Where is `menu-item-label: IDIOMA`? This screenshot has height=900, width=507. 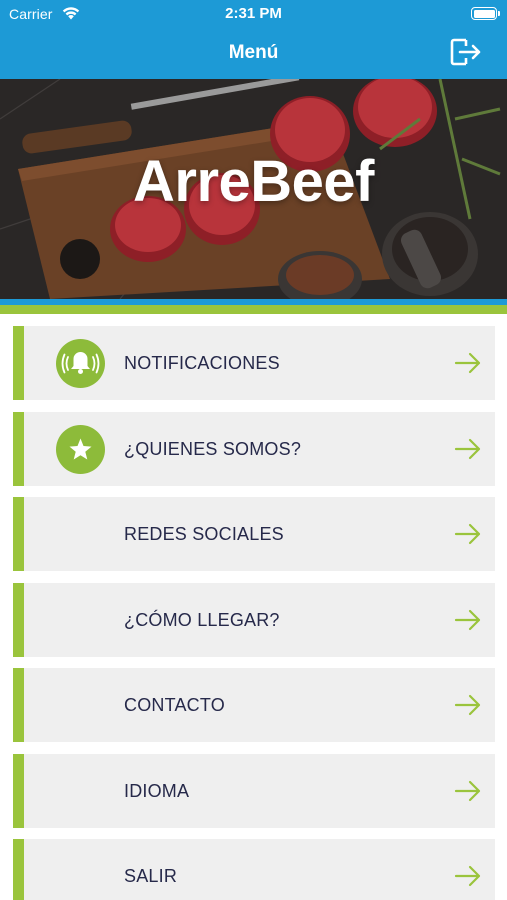 menu-item-label: IDIOMA is located at coordinates (157, 790).